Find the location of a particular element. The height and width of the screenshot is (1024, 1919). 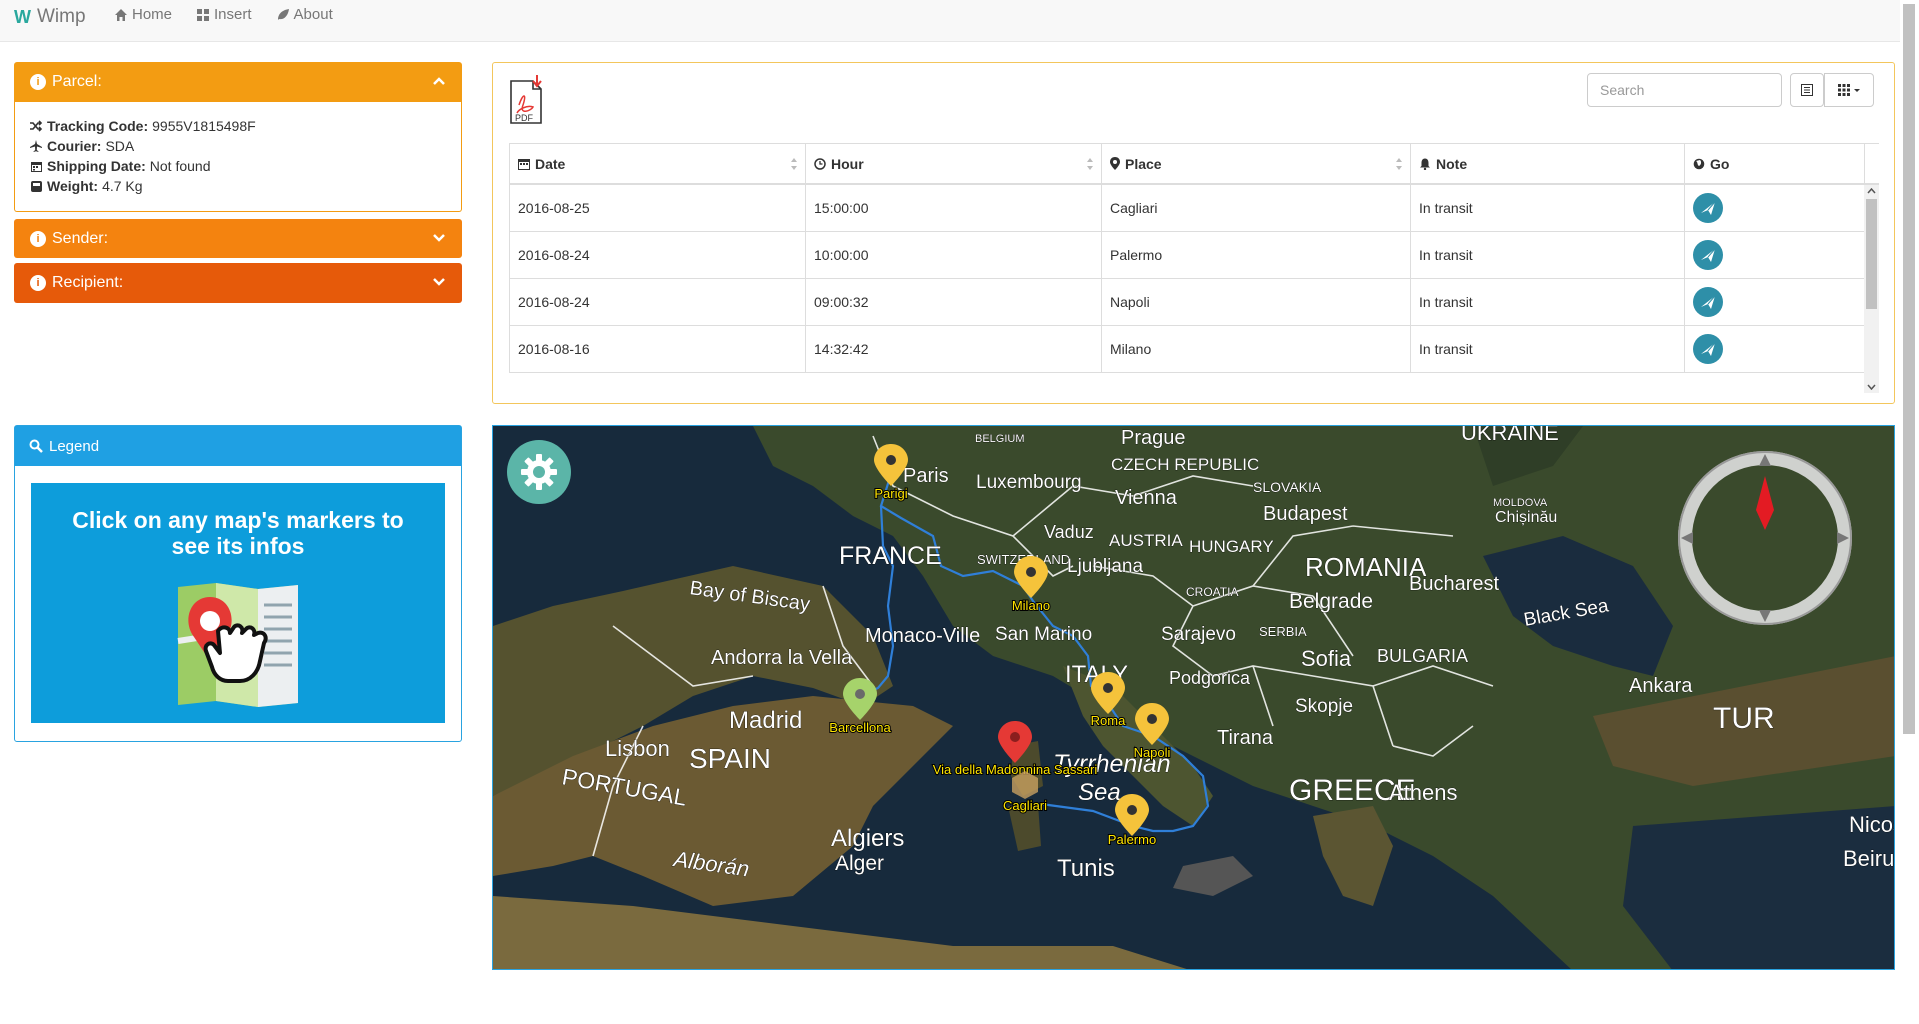

tracking-row: Tracking Code: 9955V1815498F is located at coordinates (238, 126).